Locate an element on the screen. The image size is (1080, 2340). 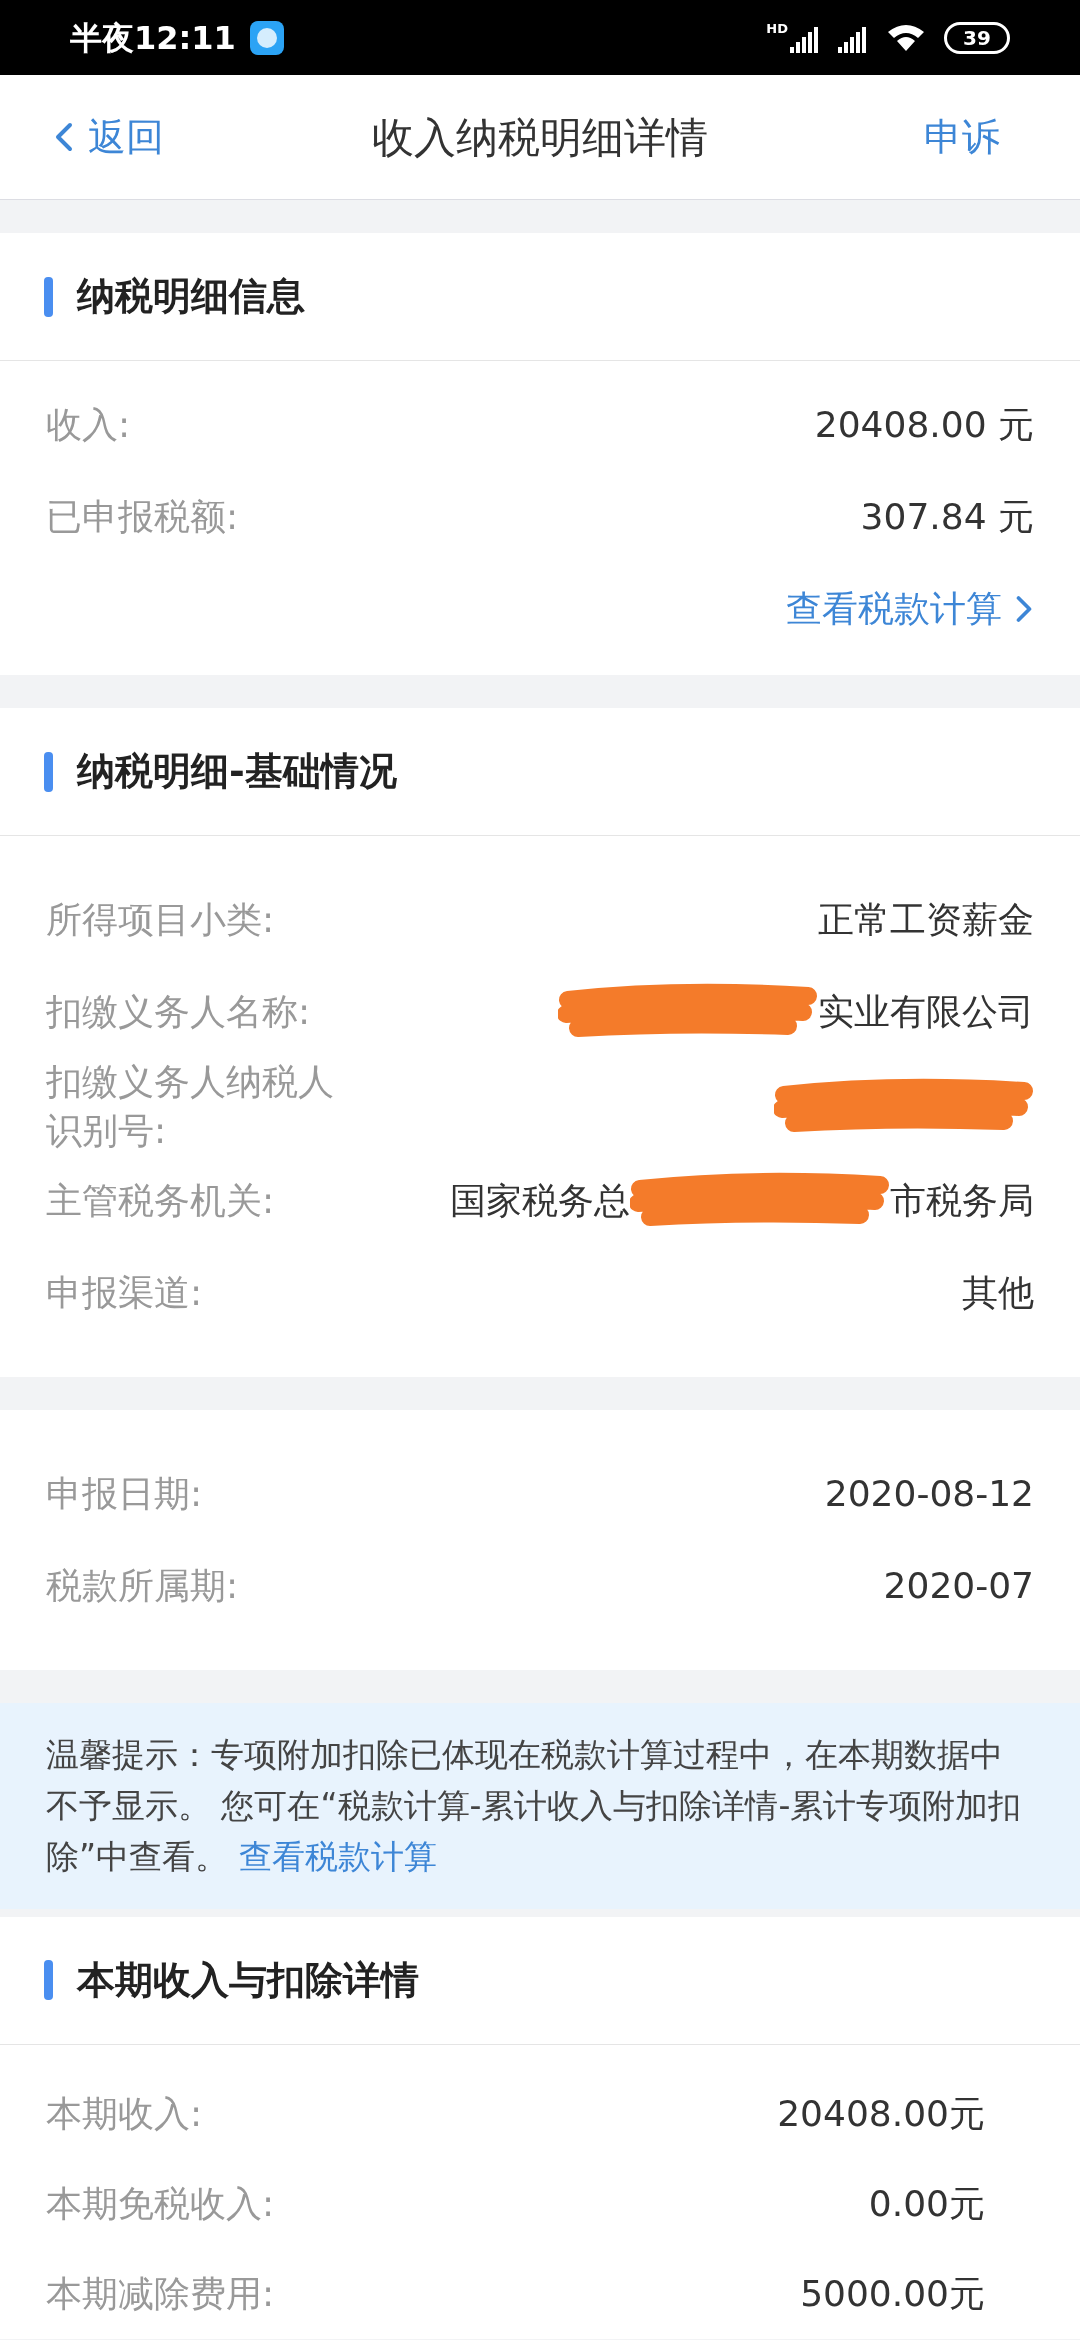
section-title: 纳税明细-基础情况 is located at coordinates (237, 771).